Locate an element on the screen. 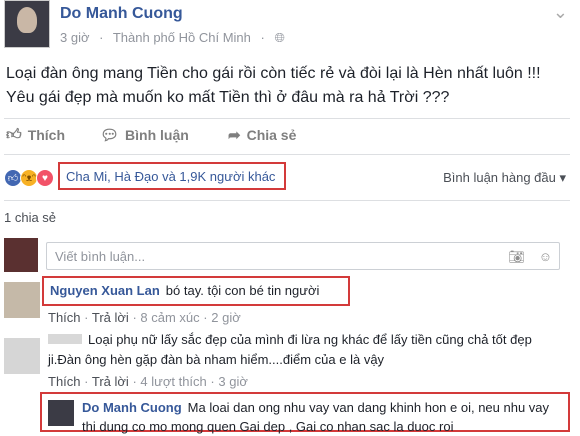 Image resolution: width=580 pixels, height=436 pixels. thumbs-up-icon: 👍︎ is located at coordinates (14, 134).